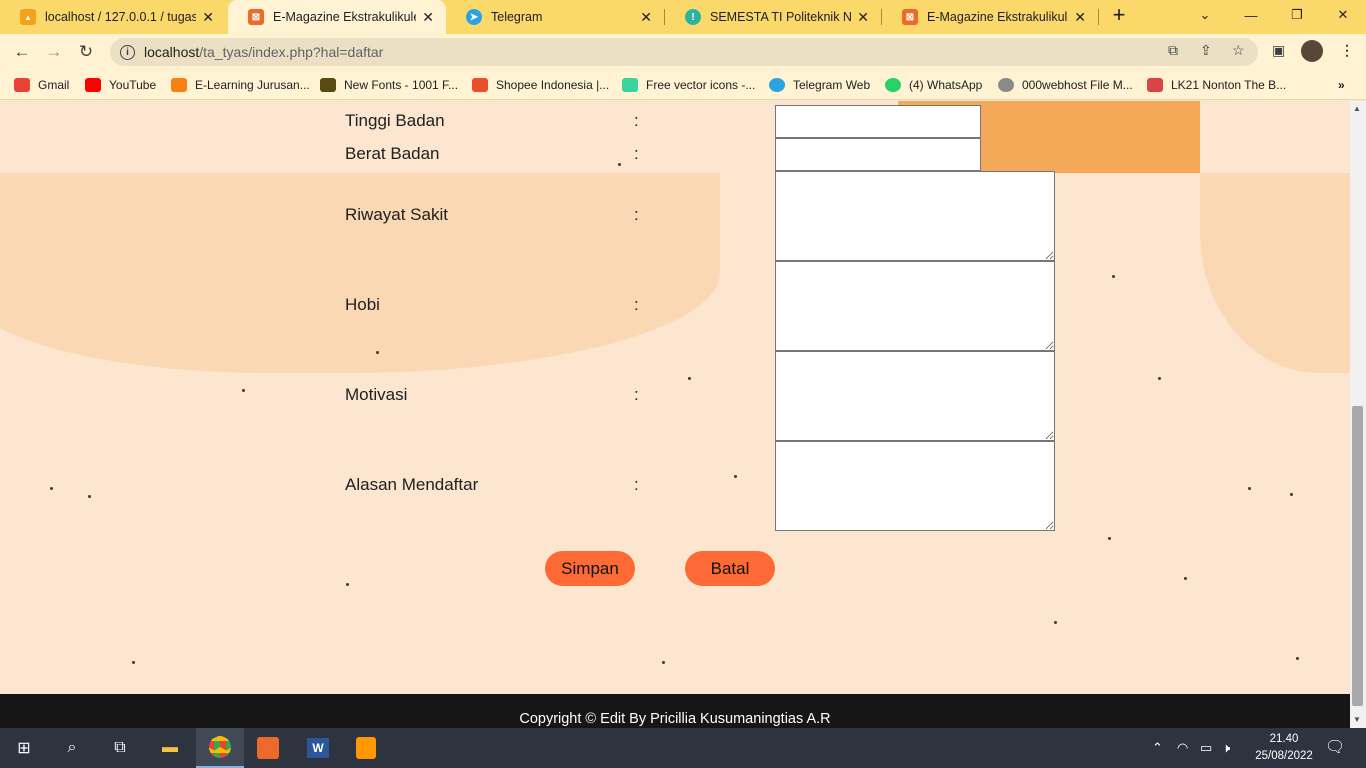 This screenshot has width=1366, height=768. I want to click on bookmark-label: (4) WhatsApp, so click(946, 85).